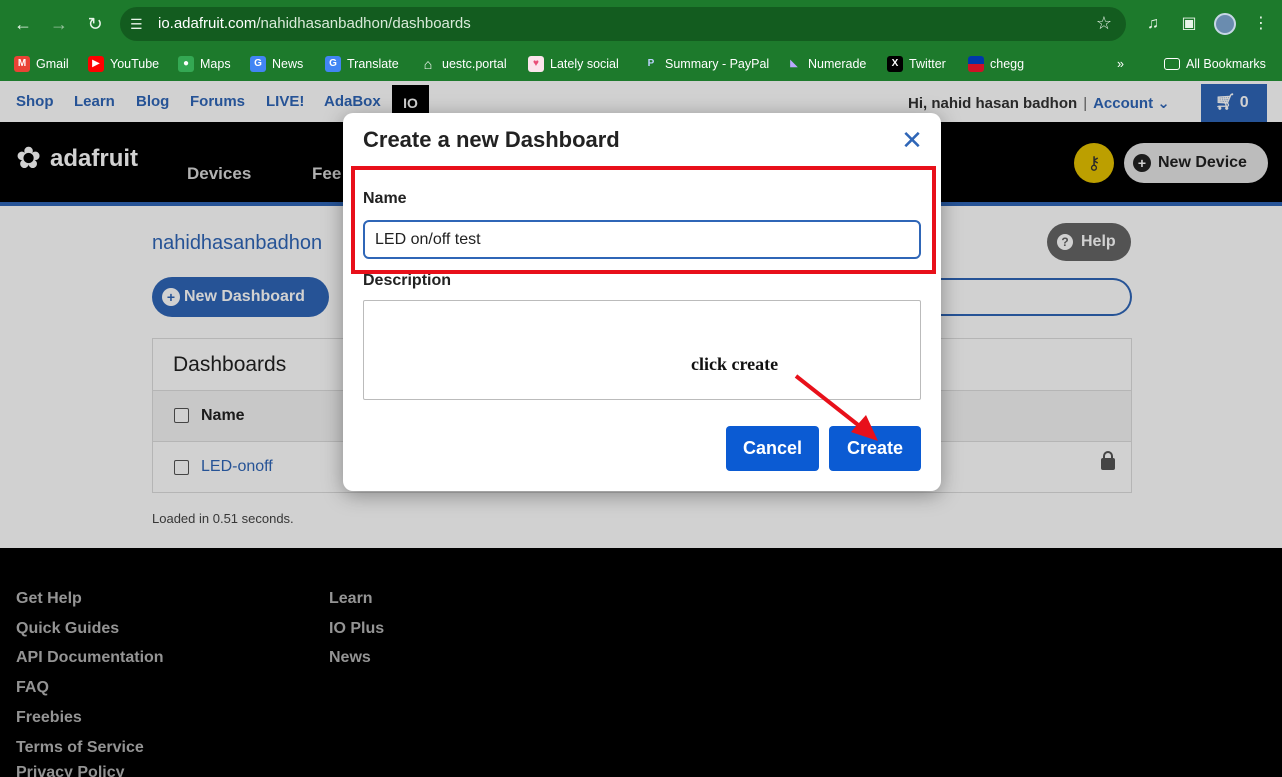  Describe the element at coordinates (139, 24) in the screenshot. I see `site-settings-icon: ☰` at that location.